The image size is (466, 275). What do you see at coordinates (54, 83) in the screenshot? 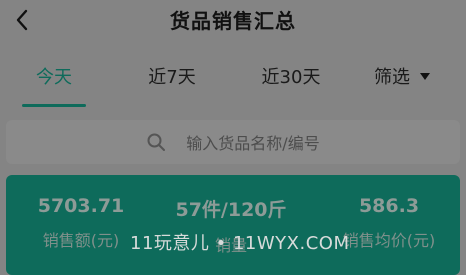
I see `tab-today: 今天` at bounding box center [54, 83].